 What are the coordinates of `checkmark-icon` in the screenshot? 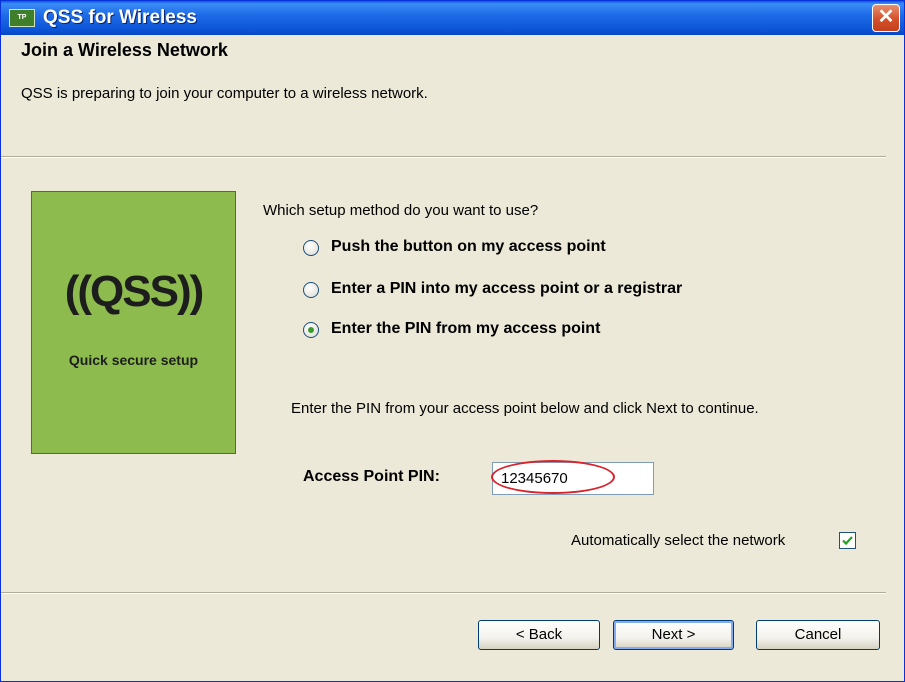 It's located at (847, 541).